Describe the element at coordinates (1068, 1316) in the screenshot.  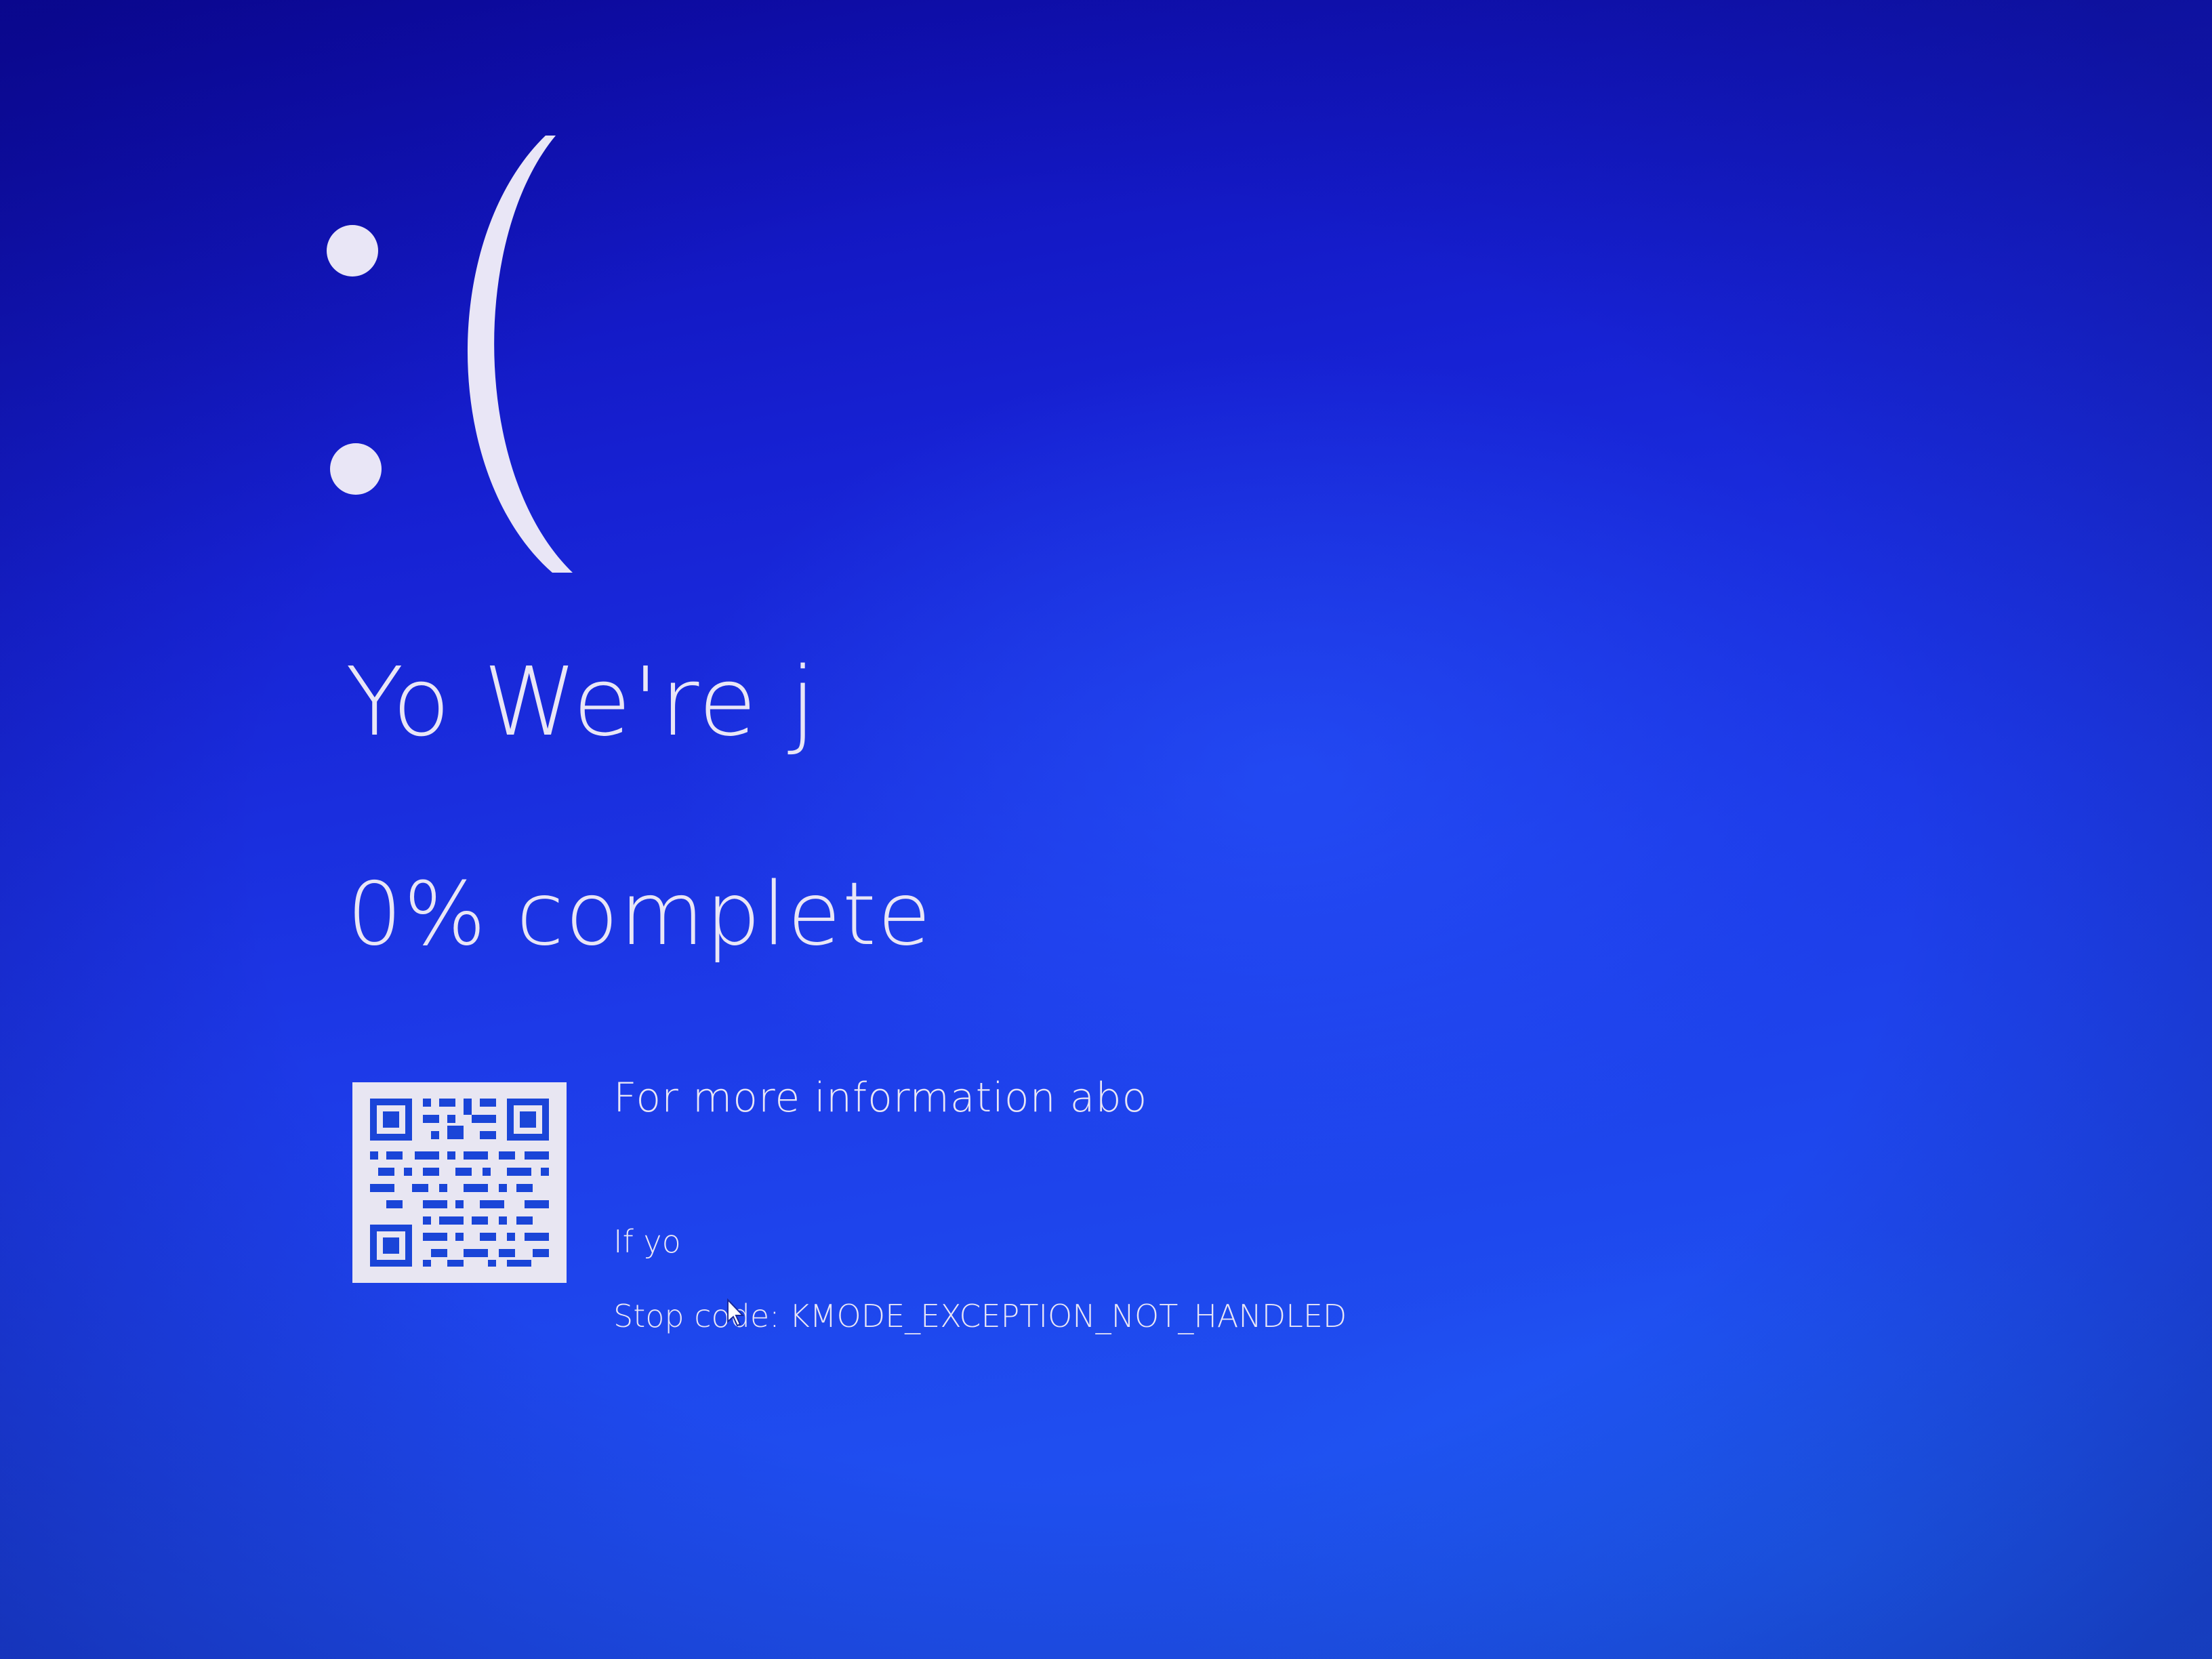
I see `stop-code-value: KMODE_EXCEPTION_NOT_HANDLED` at that location.